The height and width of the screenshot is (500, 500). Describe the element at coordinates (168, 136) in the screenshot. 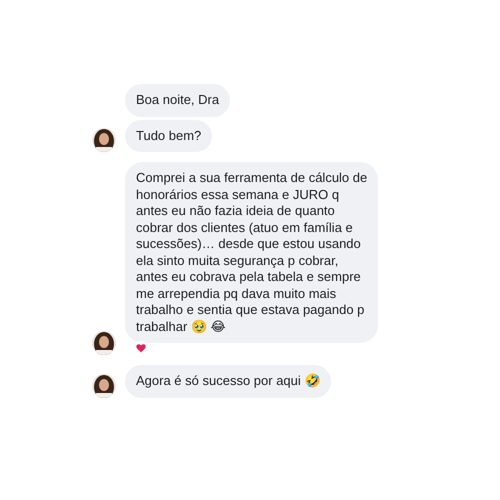

I see `message-bubble: Tudo bem?` at that location.